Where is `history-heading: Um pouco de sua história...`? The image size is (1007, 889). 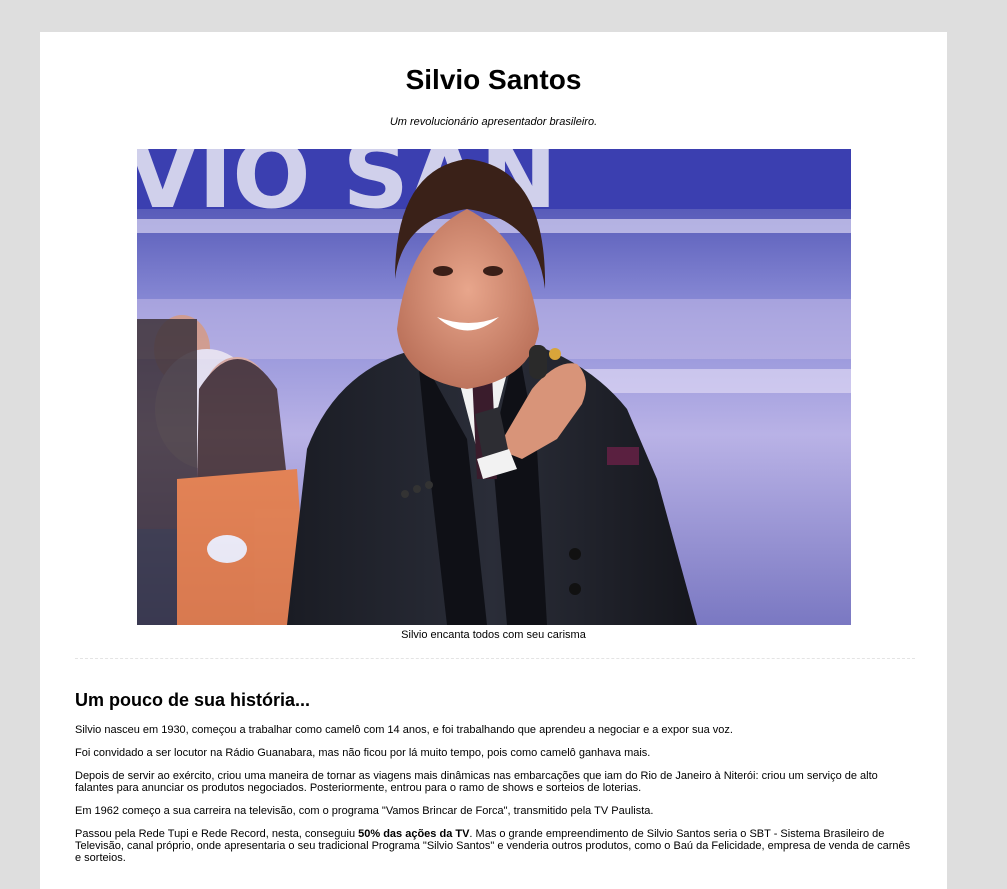
history-heading: Um pouco de sua história... is located at coordinates (193, 700).